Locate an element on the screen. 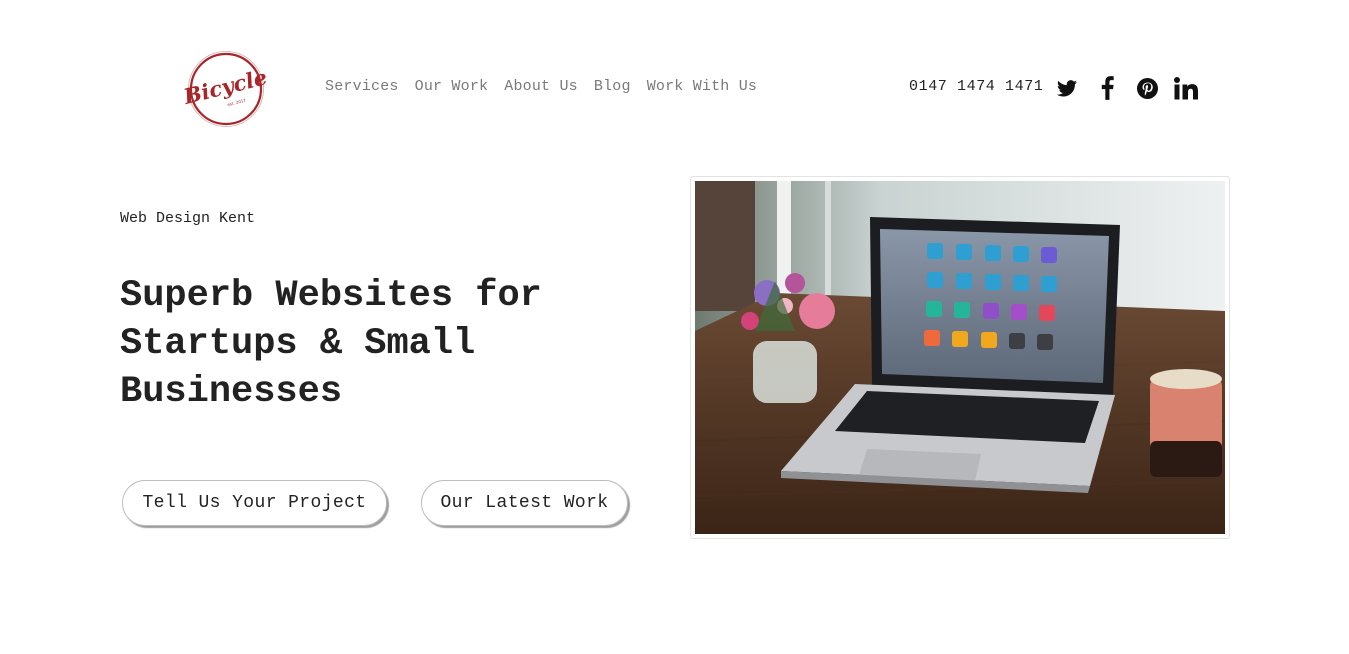  nav-item-about-us: About Us is located at coordinates (541, 86).